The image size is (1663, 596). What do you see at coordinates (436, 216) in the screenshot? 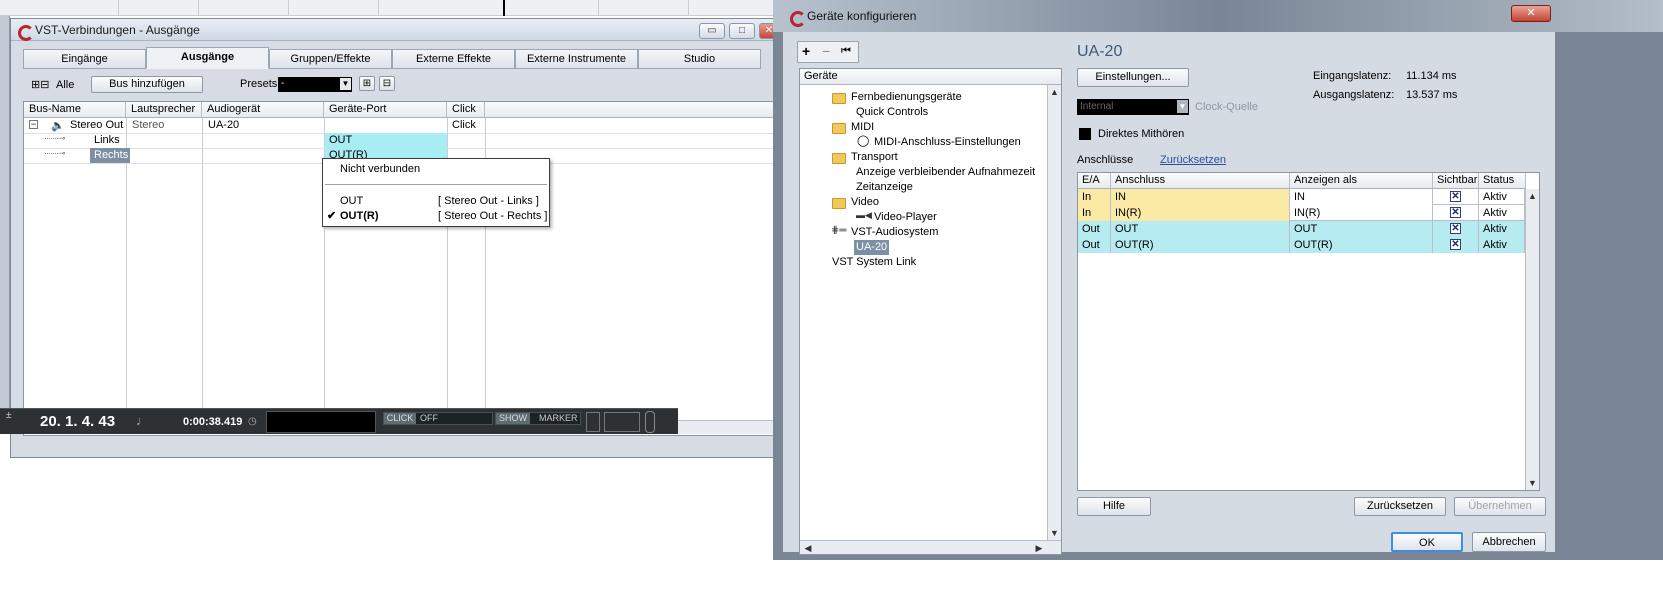
I see `menu-item-out-r: ✔ OUT(R) [ Stereo Out - Rechts ]` at bounding box center [436, 216].